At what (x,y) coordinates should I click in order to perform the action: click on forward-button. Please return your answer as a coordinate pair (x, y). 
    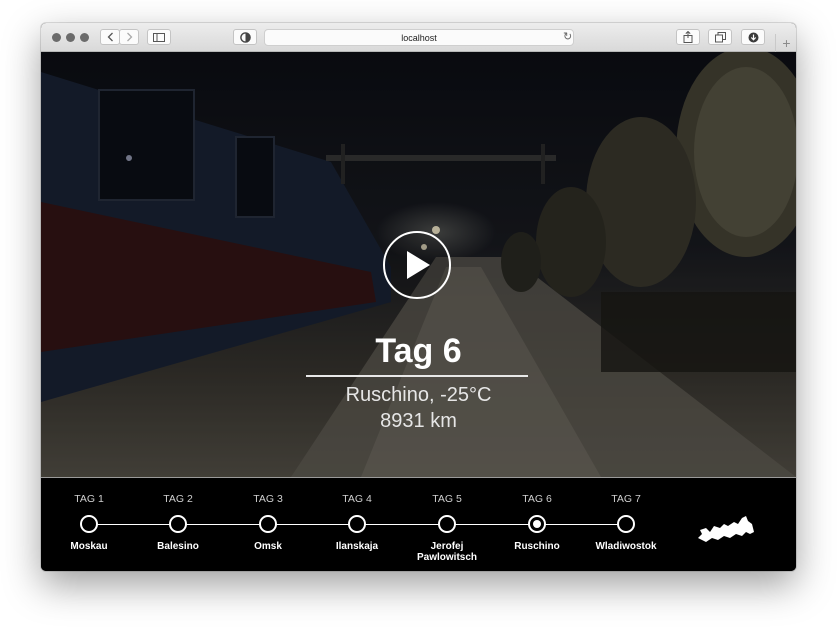
    Looking at the image, I should click on (129, 37).